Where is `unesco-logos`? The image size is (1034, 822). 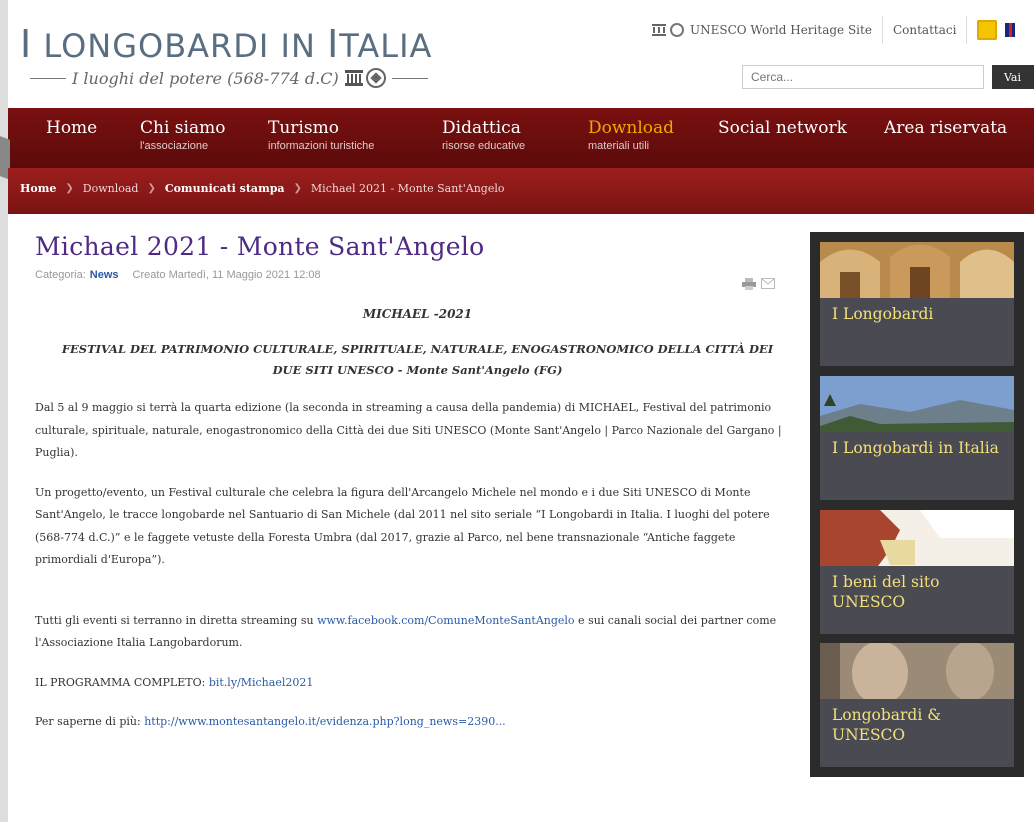
unesco-logos is located at coordinates (365, 78).